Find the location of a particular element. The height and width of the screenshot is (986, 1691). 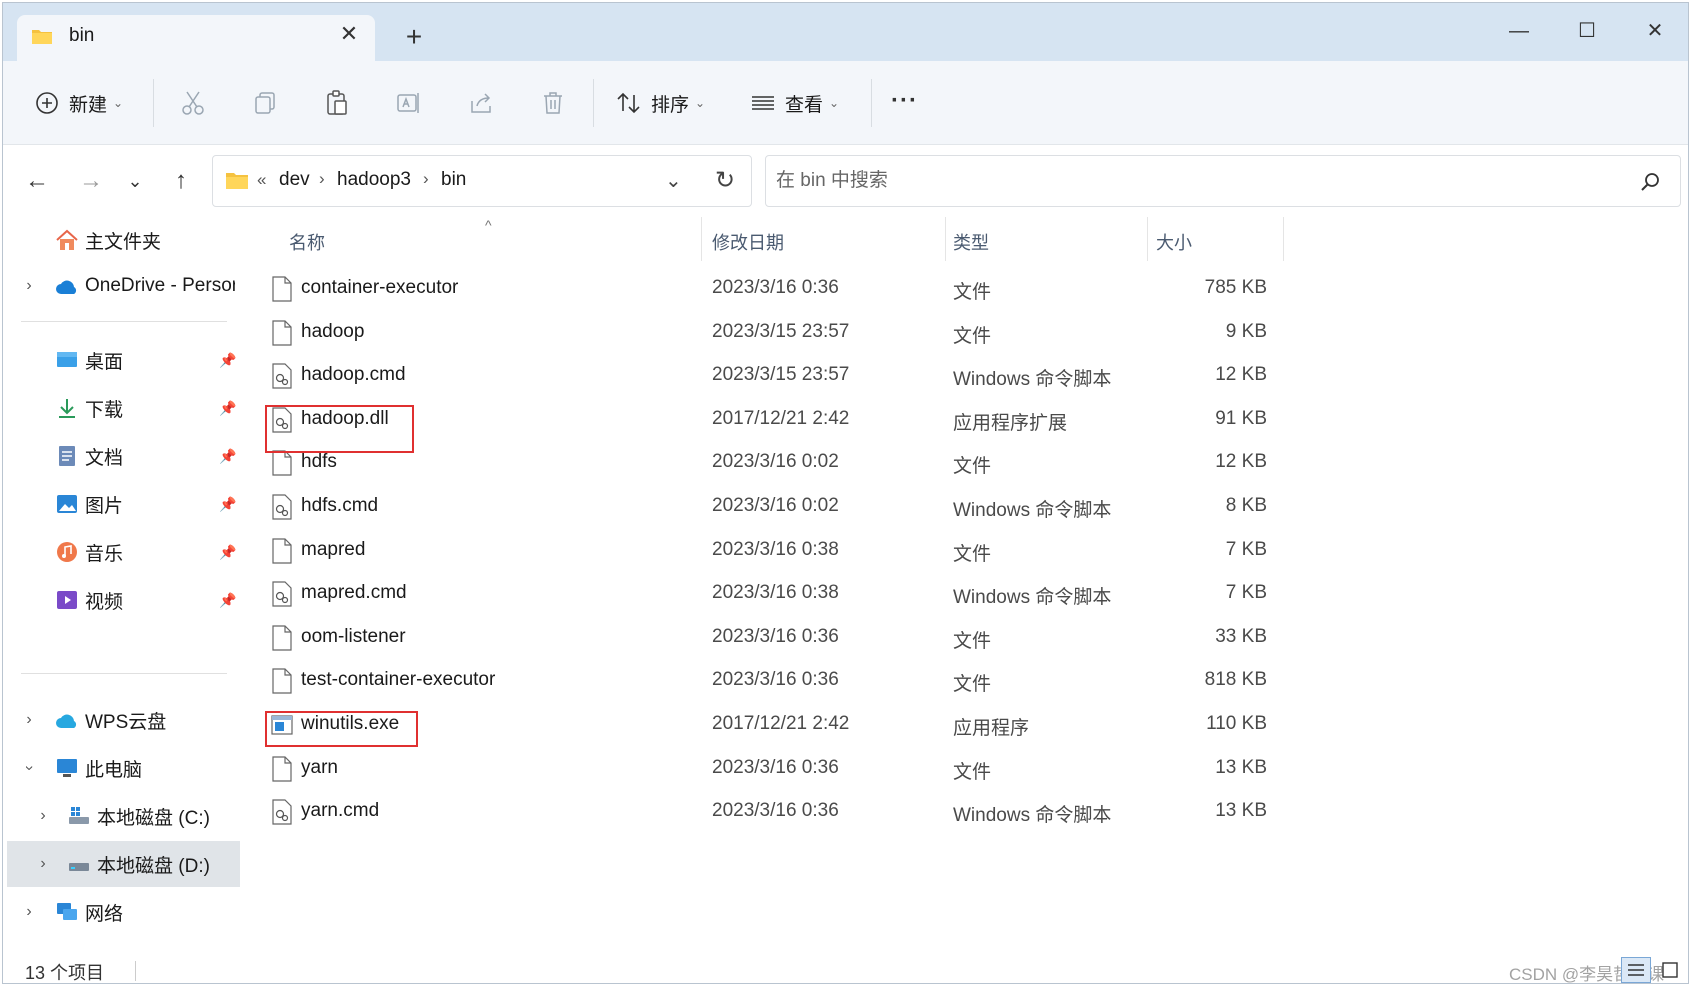

up-arrow-icon: ↑ is located at coordinates (181, 181).